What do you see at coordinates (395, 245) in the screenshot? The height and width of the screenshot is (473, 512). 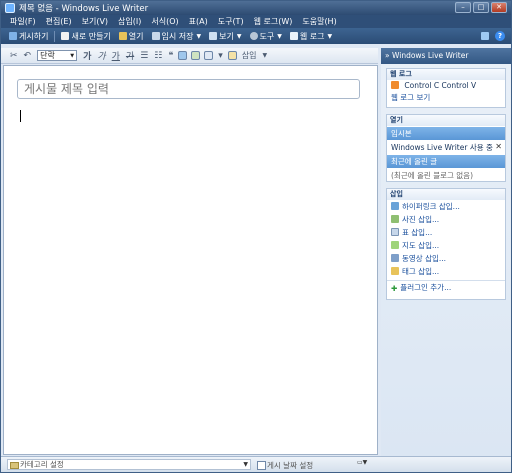 I see `map-icon` at bounding box center [395, 245].